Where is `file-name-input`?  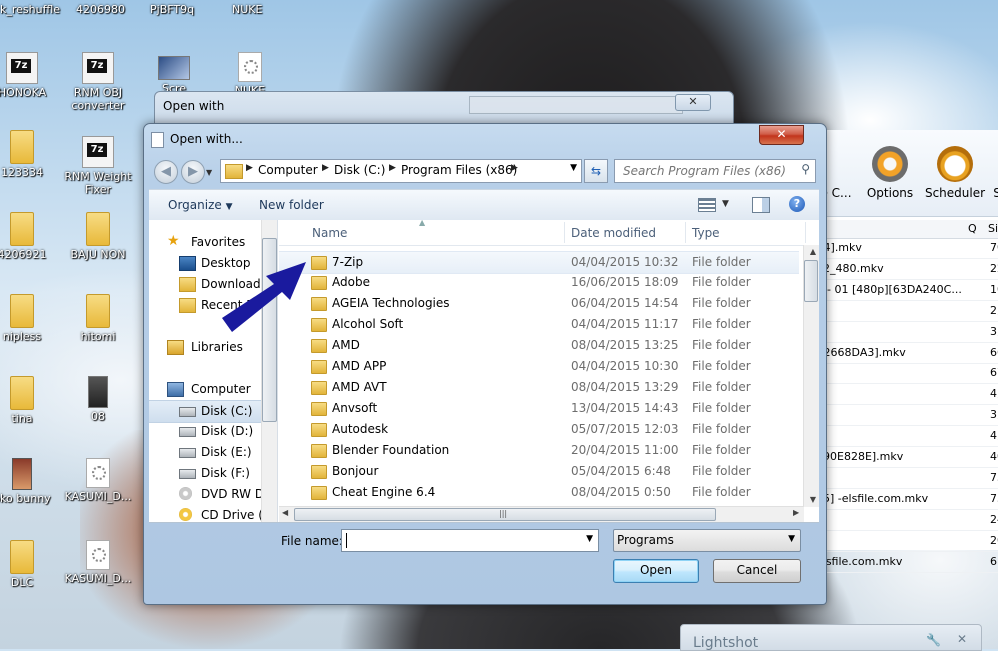 file-name-input is located at coordinates (462, 540).